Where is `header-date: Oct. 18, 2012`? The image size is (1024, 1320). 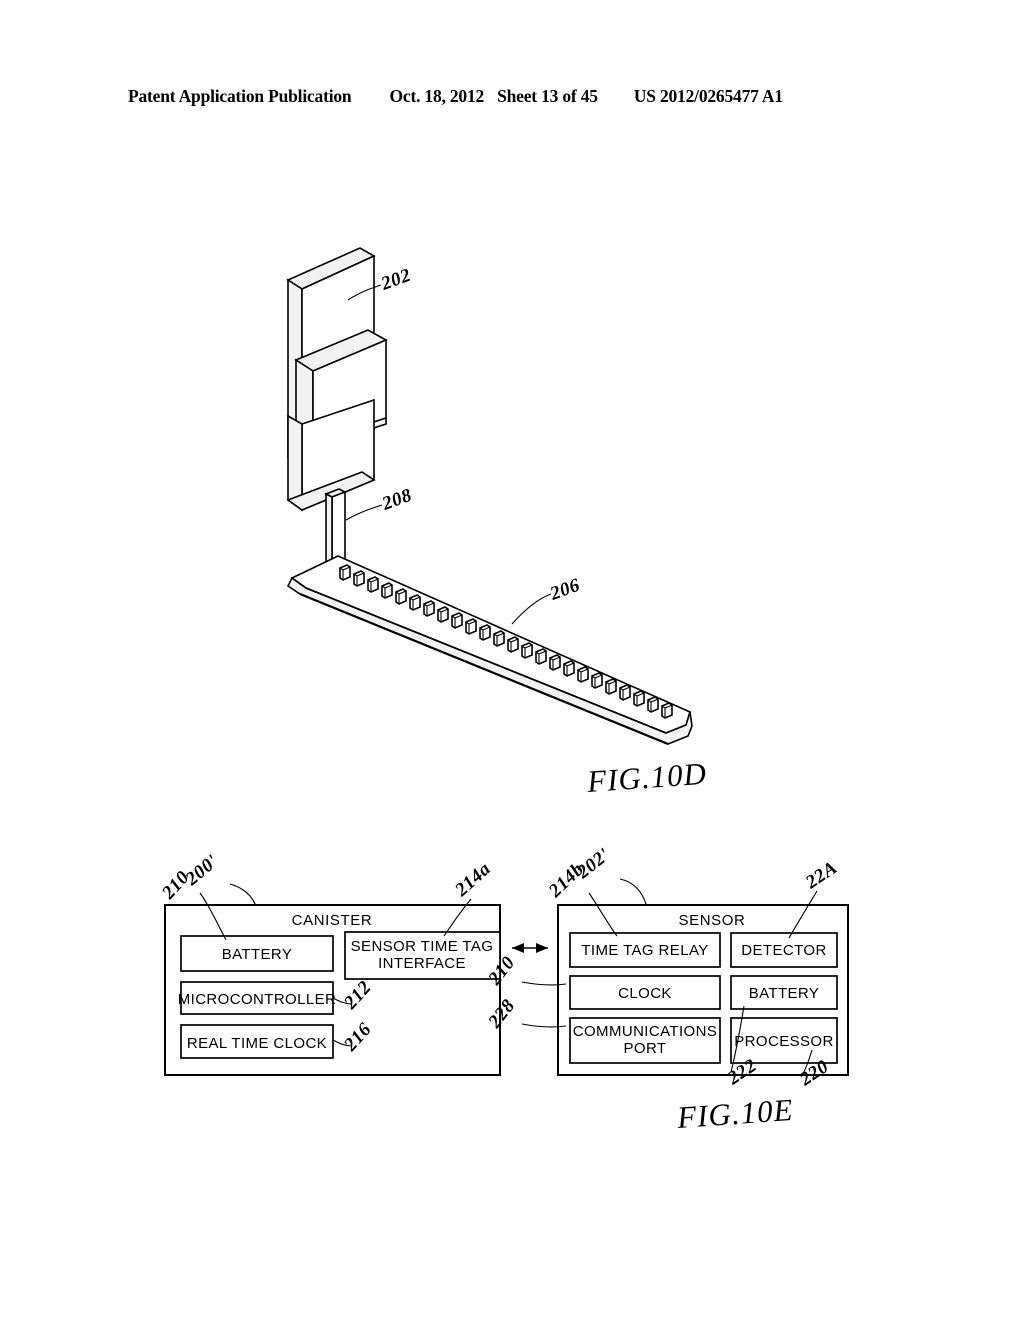
header-date: Oct. 18, 2012 is located at coordinates (437, 96).